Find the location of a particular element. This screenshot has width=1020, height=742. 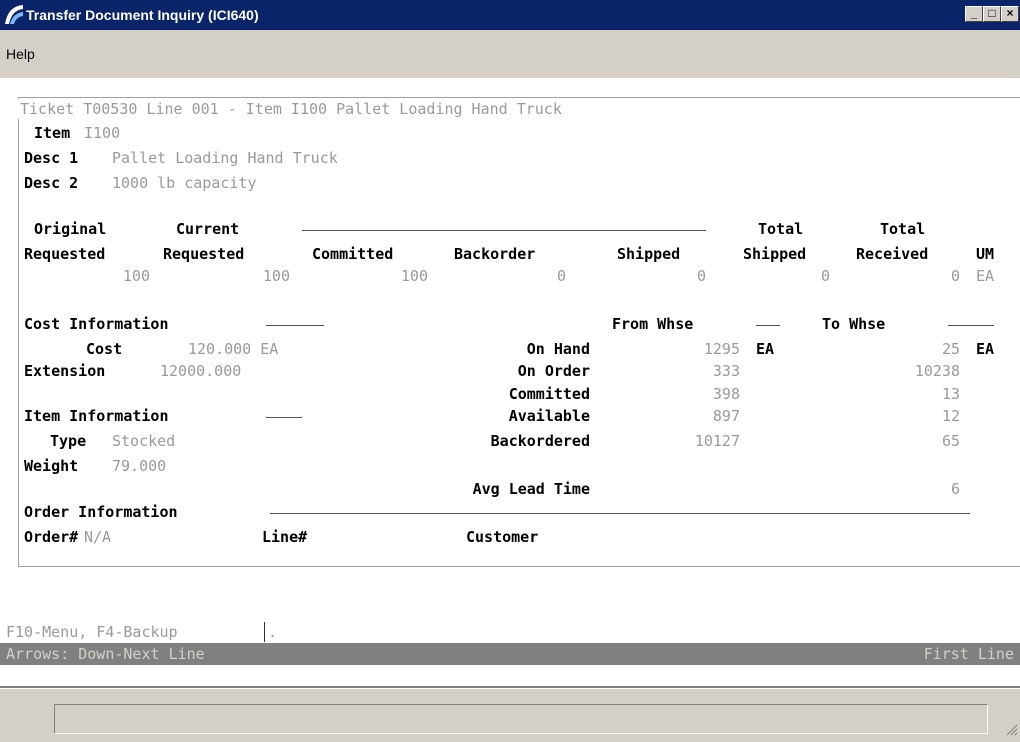

type-value: Stocked is located at coordinates (144, 441).